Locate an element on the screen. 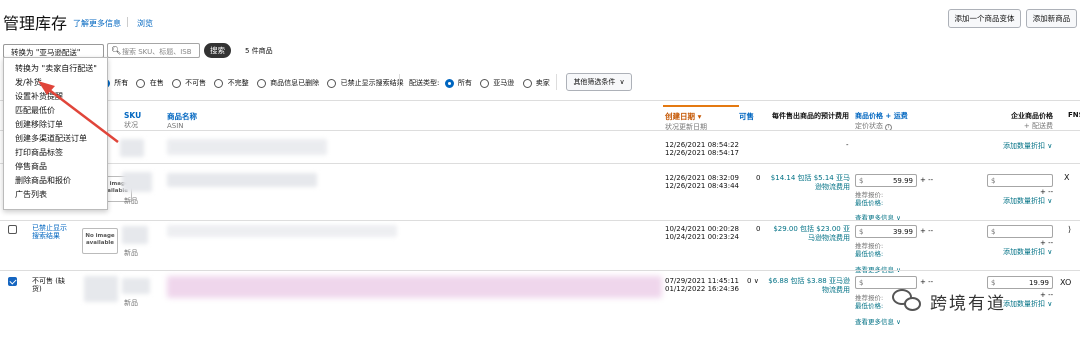 The image size is (1080, 352). watermark-text: 跨境有道 is located at coordinates (968, 303).